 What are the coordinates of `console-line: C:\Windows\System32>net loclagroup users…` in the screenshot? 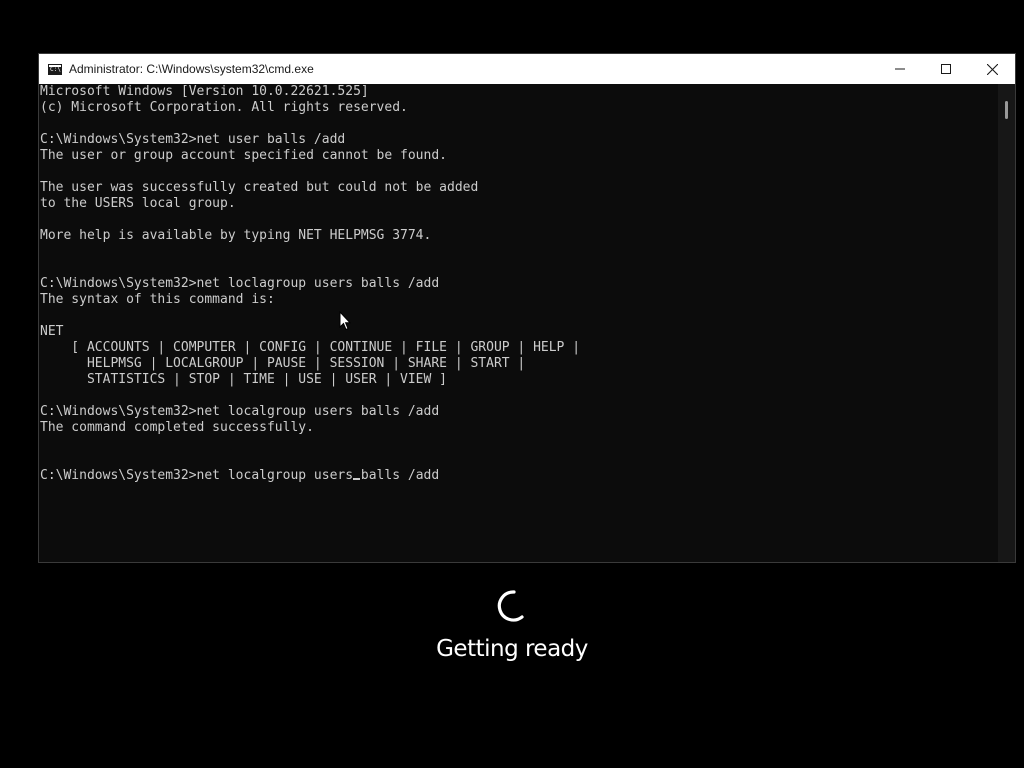 It's located at (240, 283).